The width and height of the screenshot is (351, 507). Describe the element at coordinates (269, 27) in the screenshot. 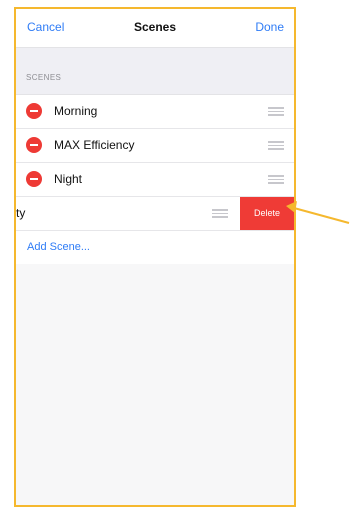

I see `done-button: Done` at that location.